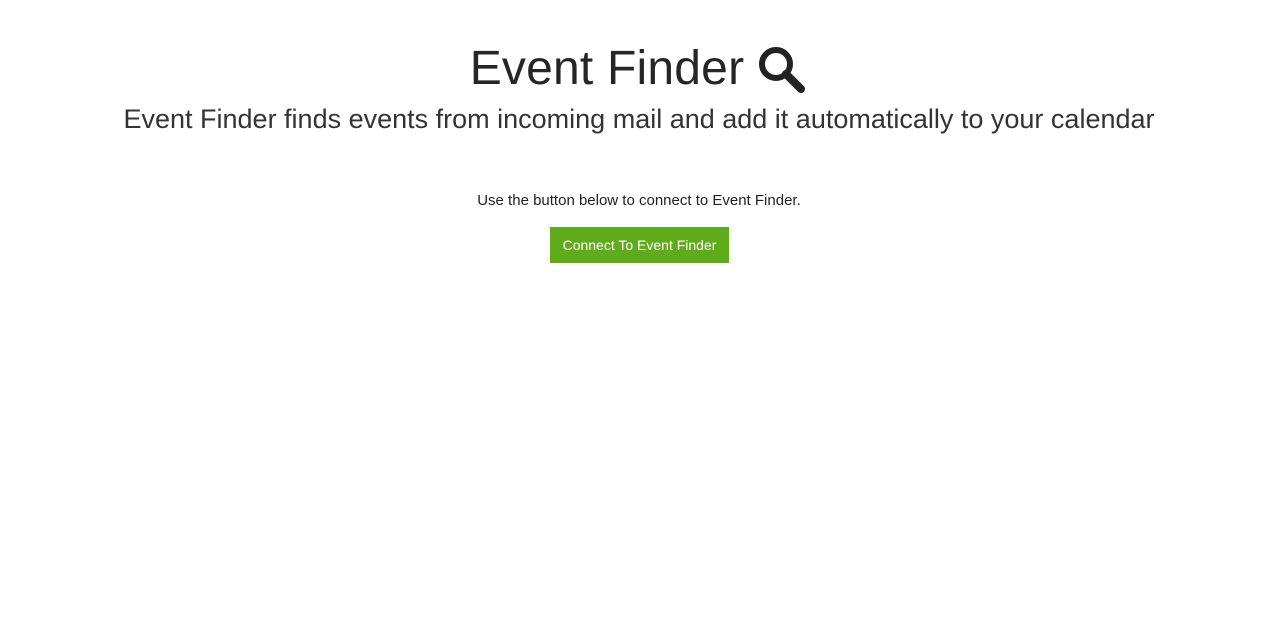 The image size is (1278, 644). What do you see at coordinates (782, 70) in the screenshot?
I see `search-icon` at bounding box center [782, 70].